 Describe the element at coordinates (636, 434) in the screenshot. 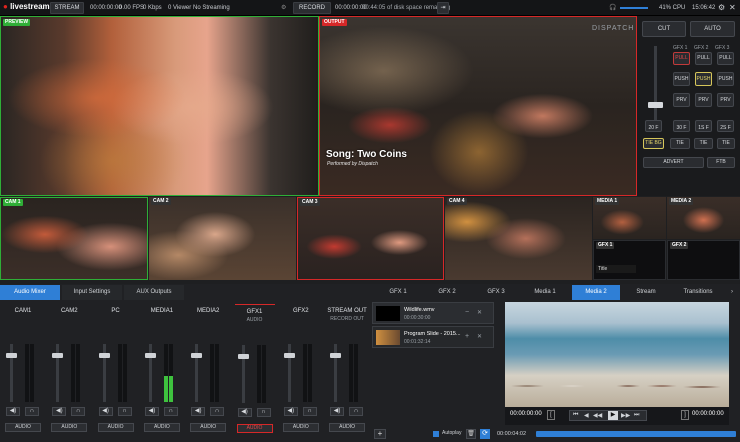

I see `player-progress` at that location.